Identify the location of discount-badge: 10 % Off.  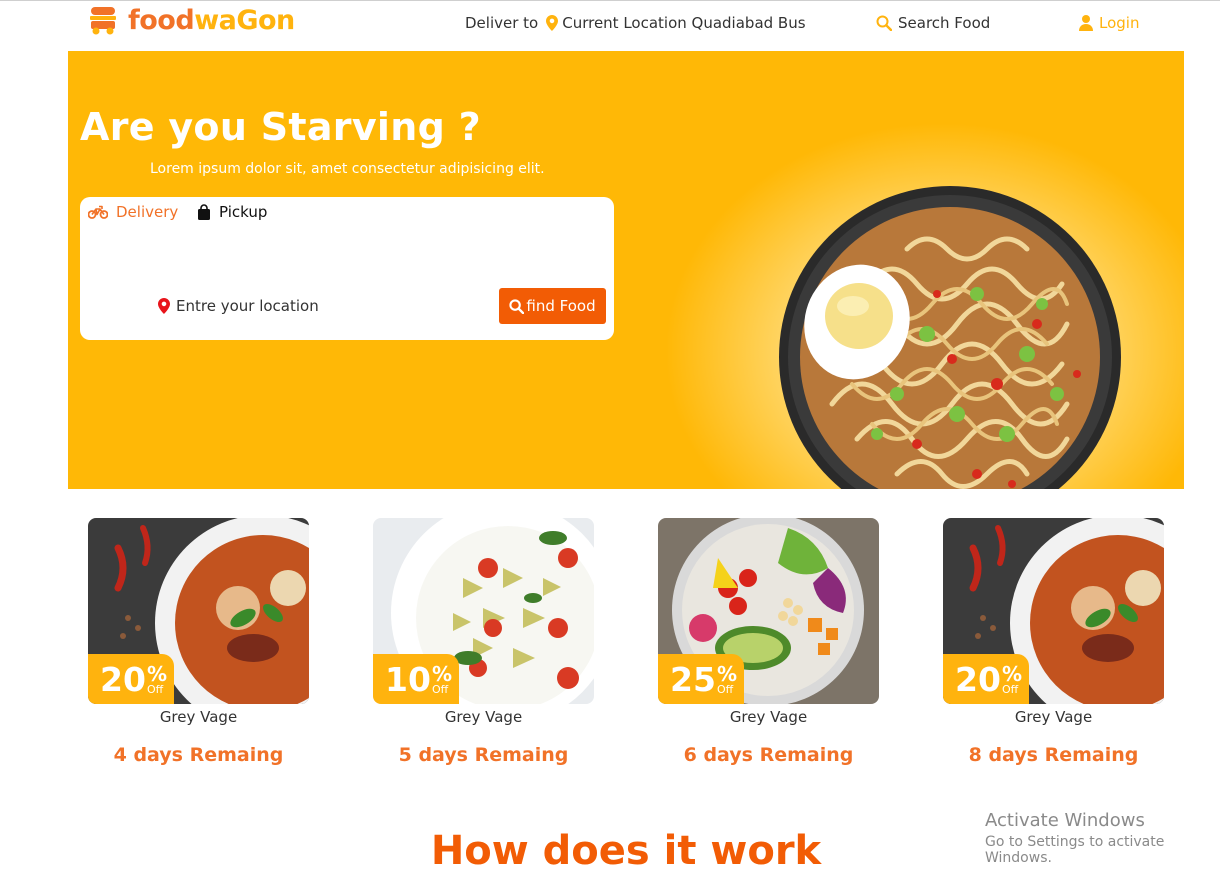
(416, 679).